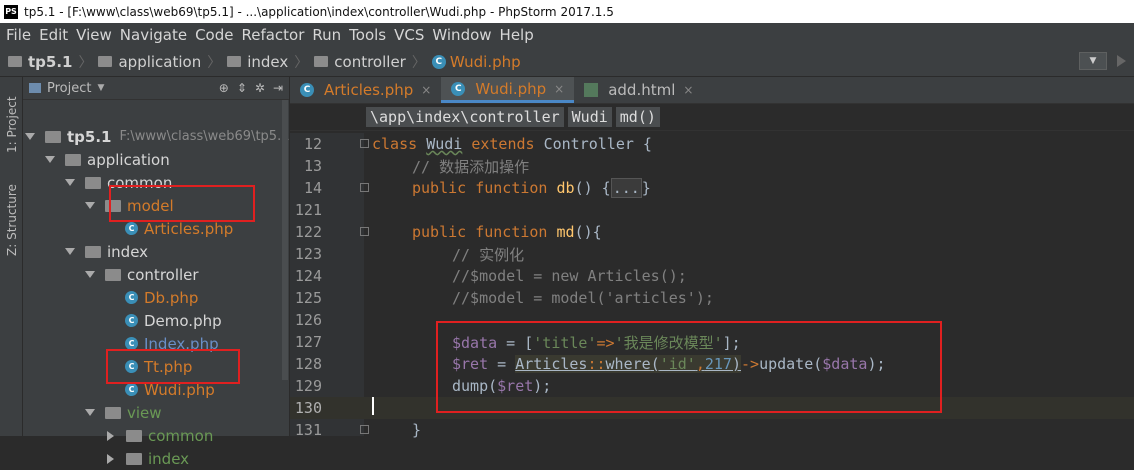 The image size is (1134, 470). Describe the element at coordinates (465, 117) in the screenshot. I see `code-crumb-namespace: \app\index\controller` at that location.